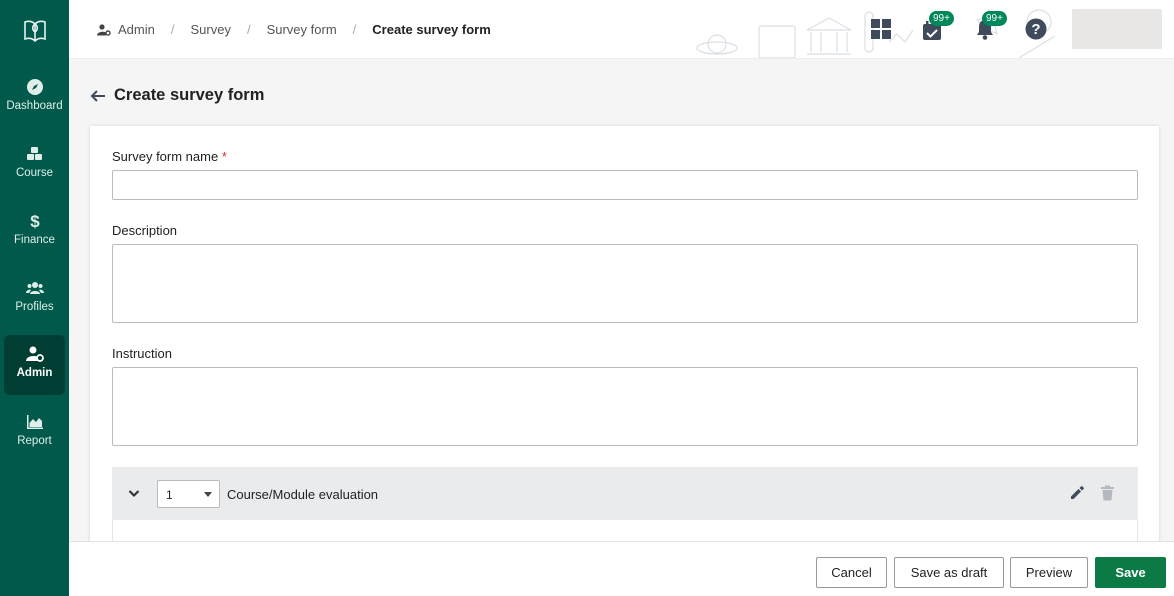 The image size is (1174, 596). I want to click on area-chart-icon, so click(34, 422).